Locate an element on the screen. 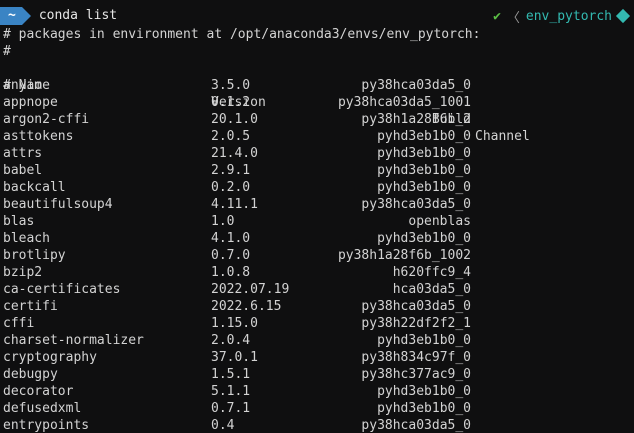  diamond-cap-icon is located at coordinates (623, 16).